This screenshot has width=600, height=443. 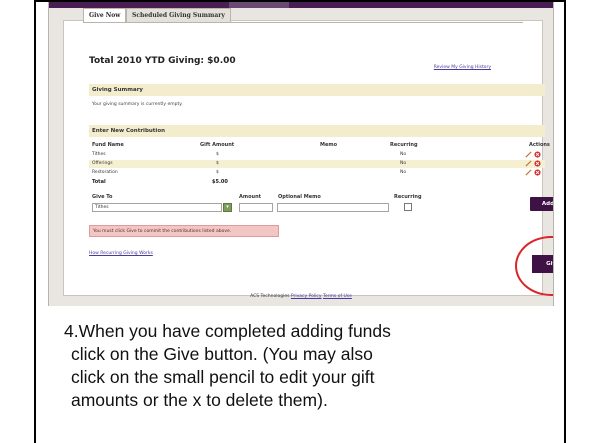 What do you see at coordinates (317, 131) in the screenshot?
I see `new-contribution-header: Enter New Contribution` at bounding box center [317, 131].